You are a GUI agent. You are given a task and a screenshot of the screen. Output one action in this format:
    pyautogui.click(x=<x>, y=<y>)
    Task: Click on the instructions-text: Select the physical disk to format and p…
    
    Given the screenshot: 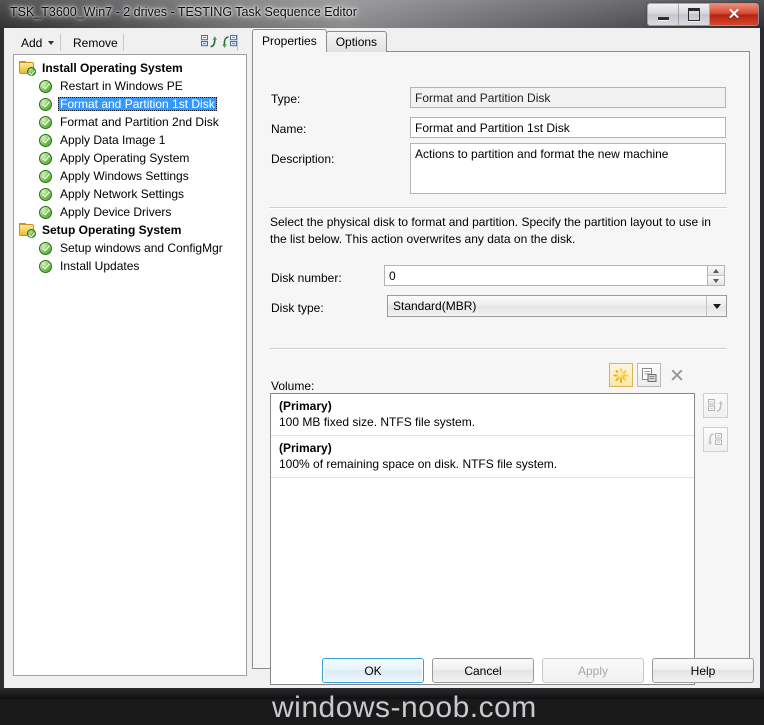 What is the action you would take?
    pyautogui.click(x=490, y=231)
    